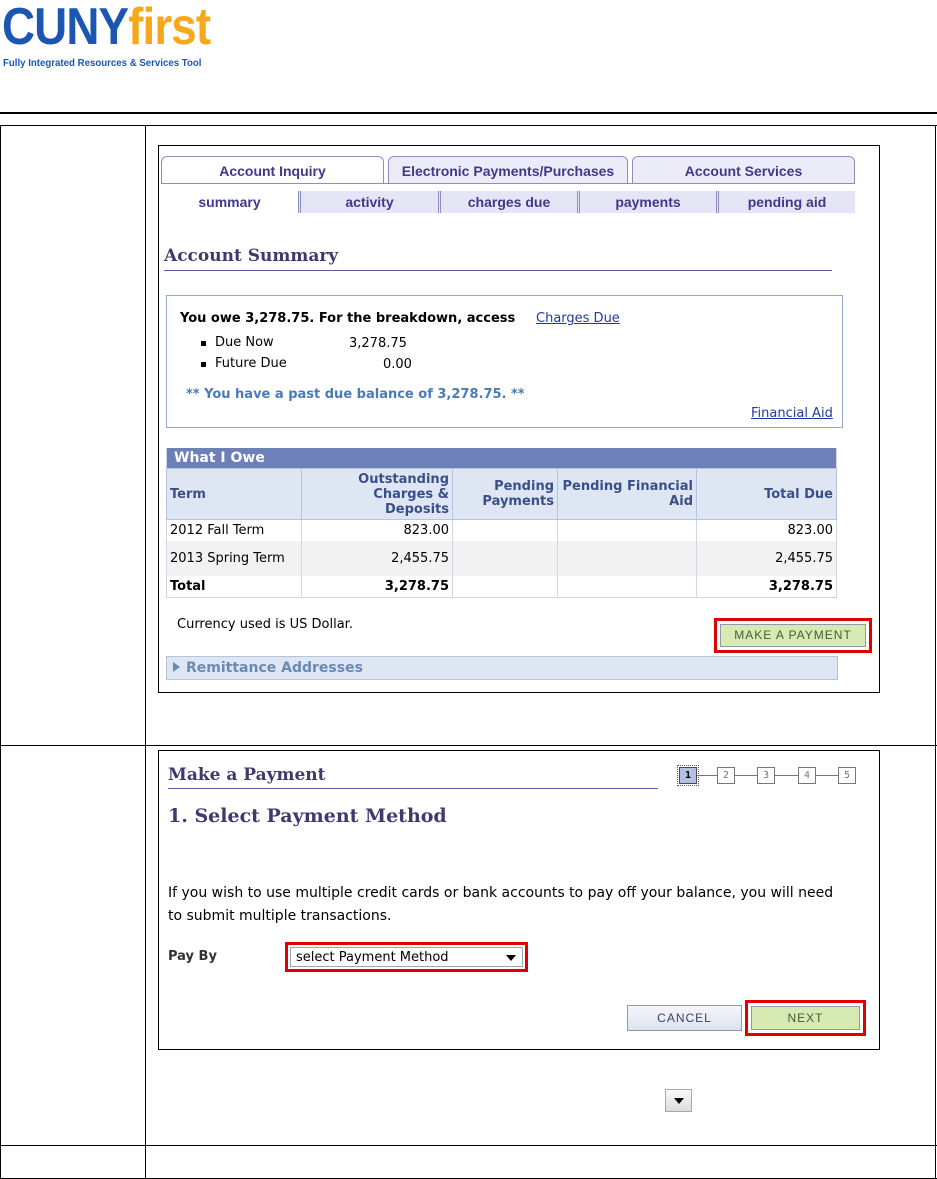  What do you see at coordinates (935, 652) in the screenshot?
I see `doc-table-border-right` at bounding box center [935, 652].